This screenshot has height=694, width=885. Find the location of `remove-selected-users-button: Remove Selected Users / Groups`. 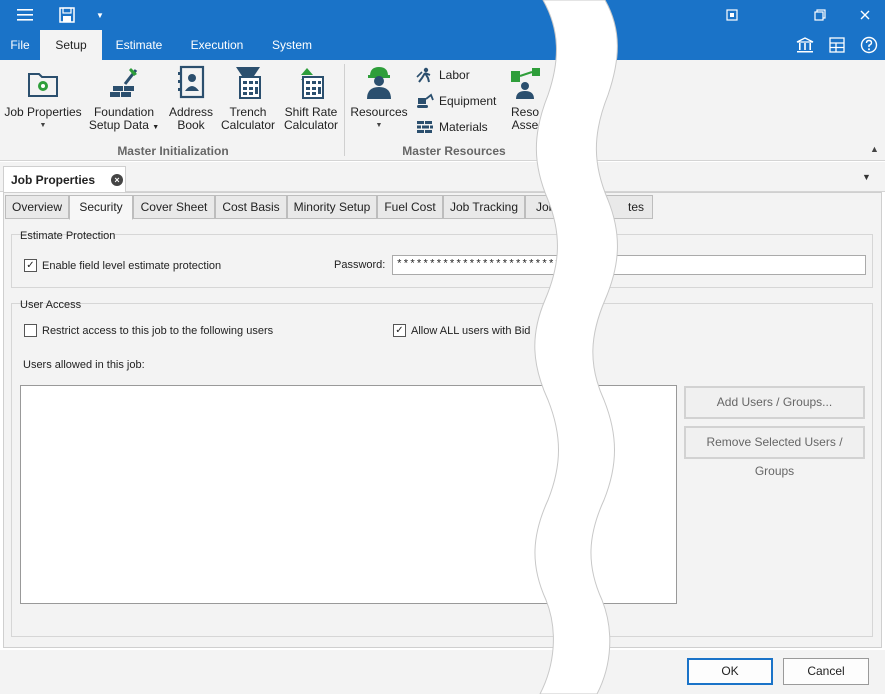

remove-selected-users-button: Remove Selected Users / Groups is located at coordinates (774, 452).